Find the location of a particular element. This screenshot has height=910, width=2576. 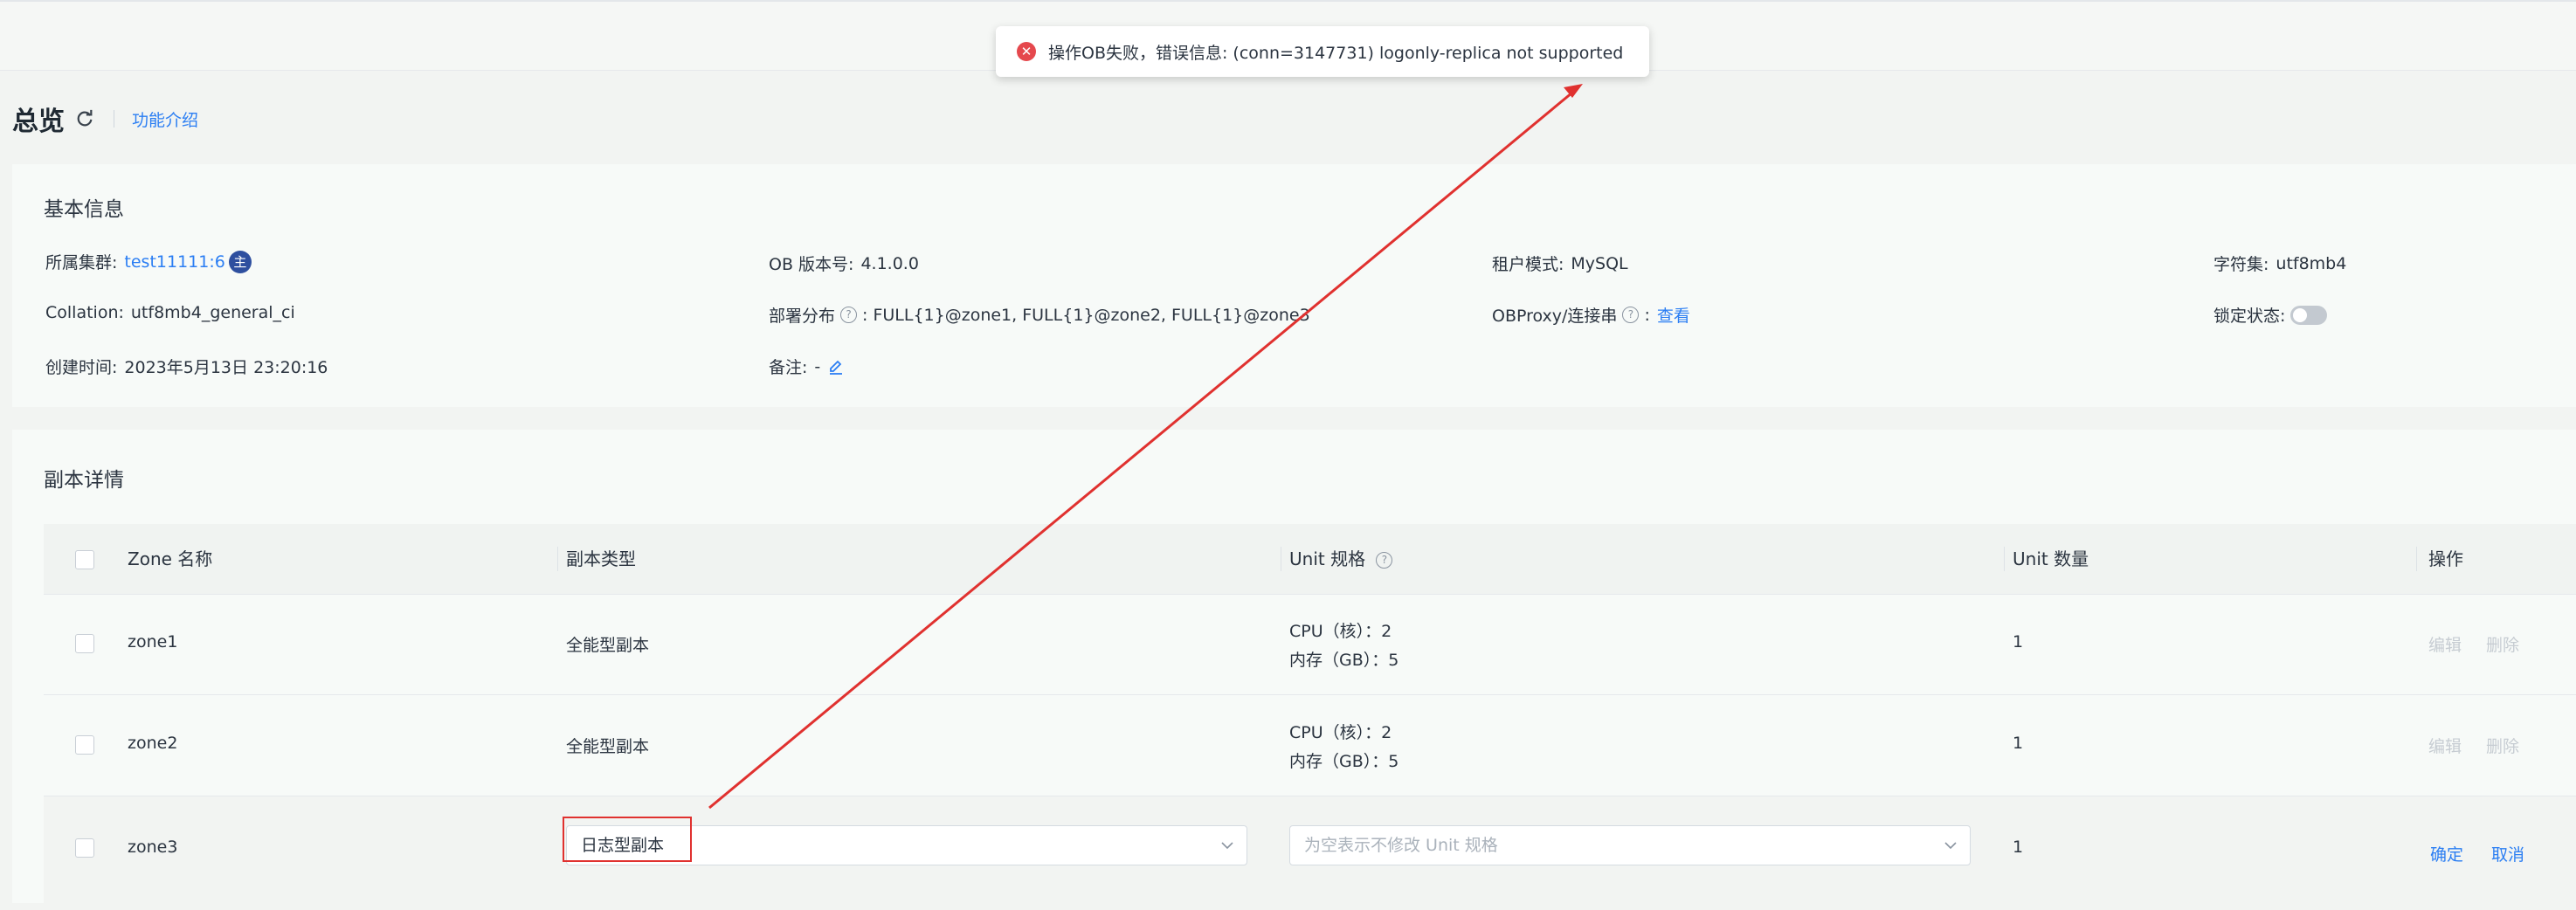

cluster-field: 所属集群: test11111:6 主 is located at coordinates (148, 261).